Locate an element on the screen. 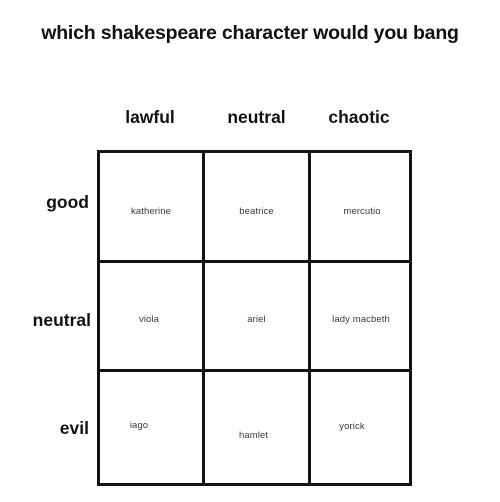  column-header-neutral: neutral is located at coordinates (256, 117).